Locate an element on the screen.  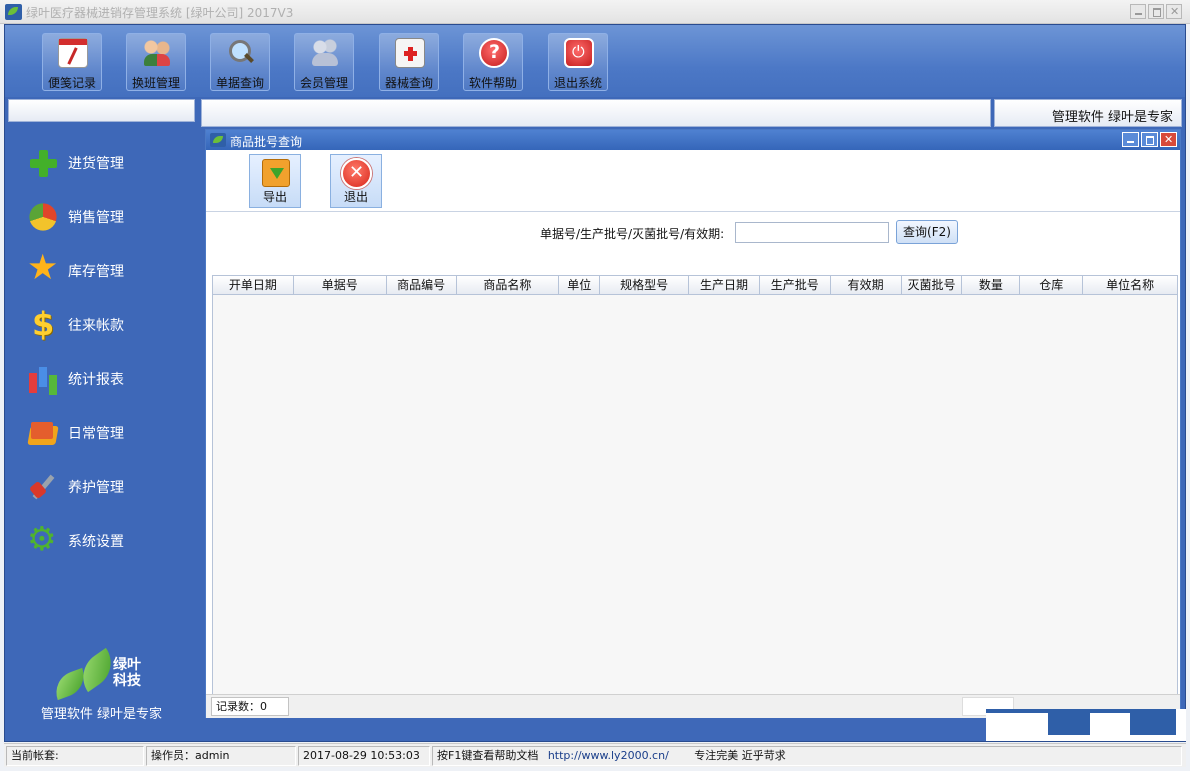
column-header: 数量 is located at coordinates (991, 285).